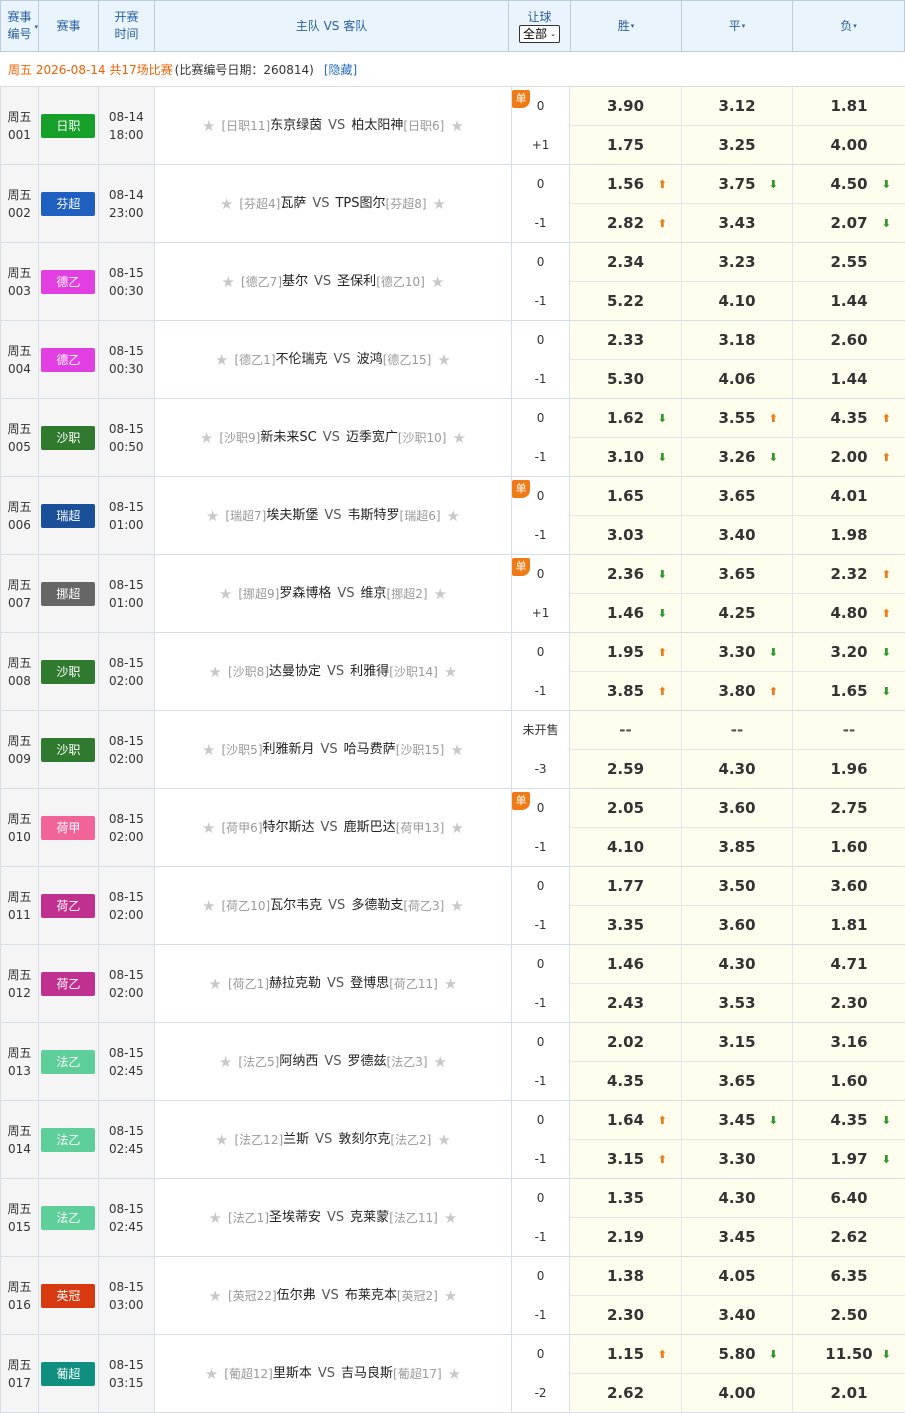  What do you see at coordinates (19, 26) in the screenshot?
I see `header-id: 赛事 编号 ▾` at bounding box center [19, 26].